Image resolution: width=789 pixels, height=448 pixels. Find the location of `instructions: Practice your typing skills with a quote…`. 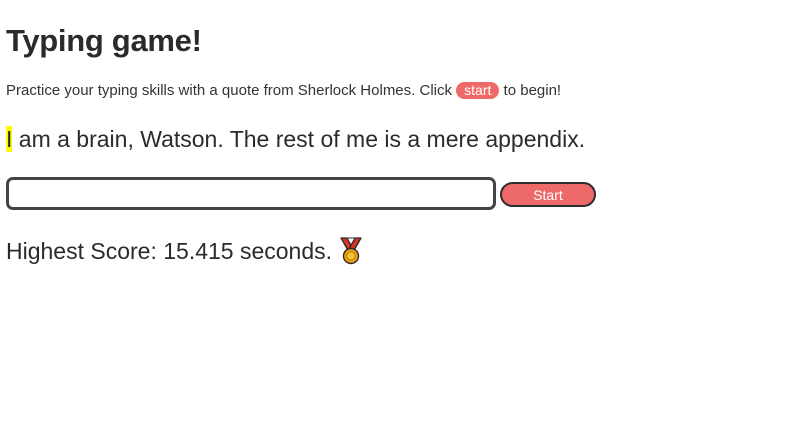

instructions: Practice your typing skills with a quote… is located at coordinates (283, 91).